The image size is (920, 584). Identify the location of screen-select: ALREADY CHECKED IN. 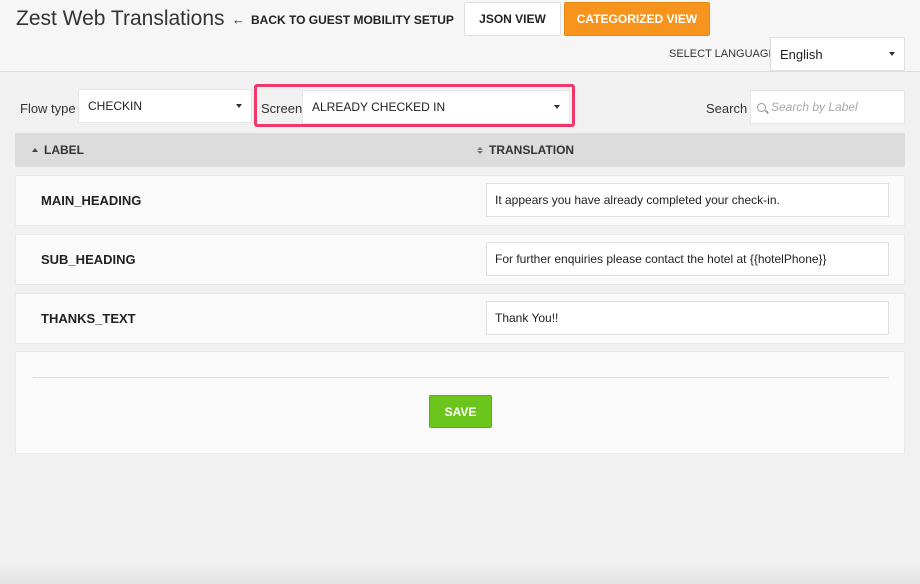
(436, 107).